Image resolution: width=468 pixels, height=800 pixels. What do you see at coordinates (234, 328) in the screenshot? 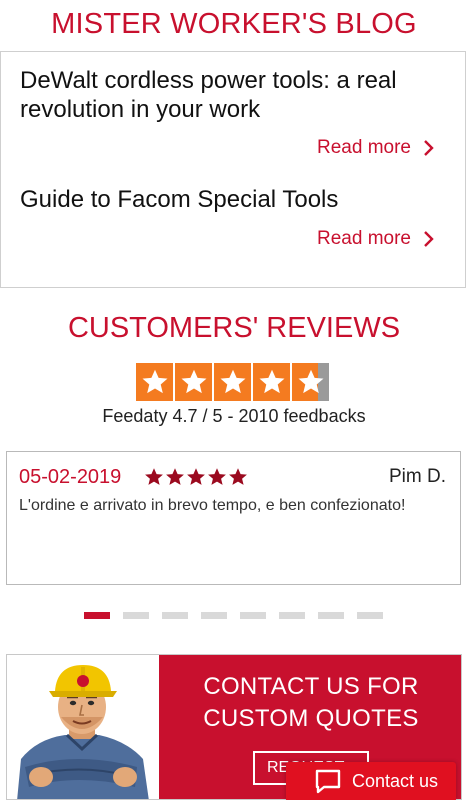
I see `reviews-section-title: CUSTOMERS' REVIEWS` at bounding box center [234, 328].